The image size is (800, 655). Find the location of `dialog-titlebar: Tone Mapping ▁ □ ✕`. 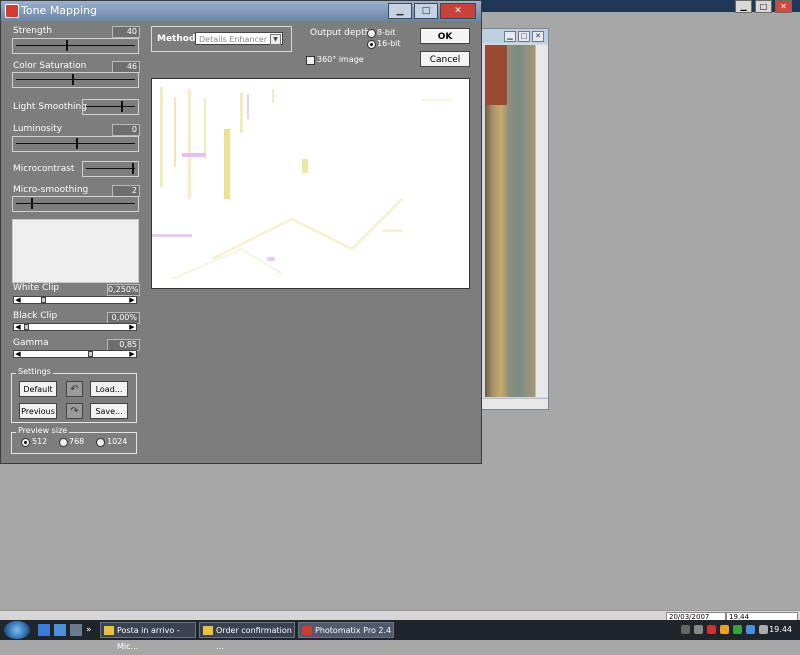

dialog-titlebar: Tone Mapping ▁ □ ✕ is located at coordinates (241, 11).